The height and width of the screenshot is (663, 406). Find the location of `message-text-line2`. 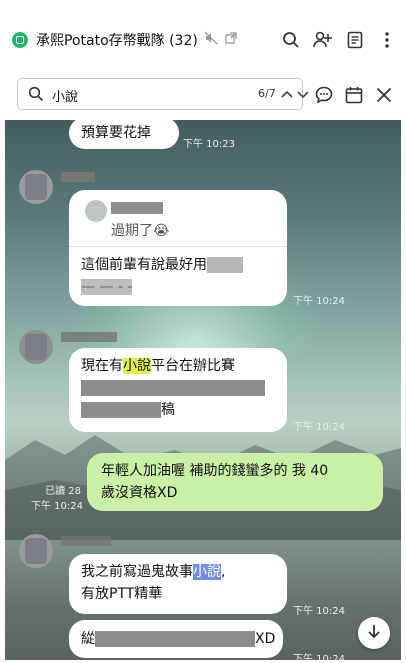

message-text-line2 is located at coordinates (178, 388).